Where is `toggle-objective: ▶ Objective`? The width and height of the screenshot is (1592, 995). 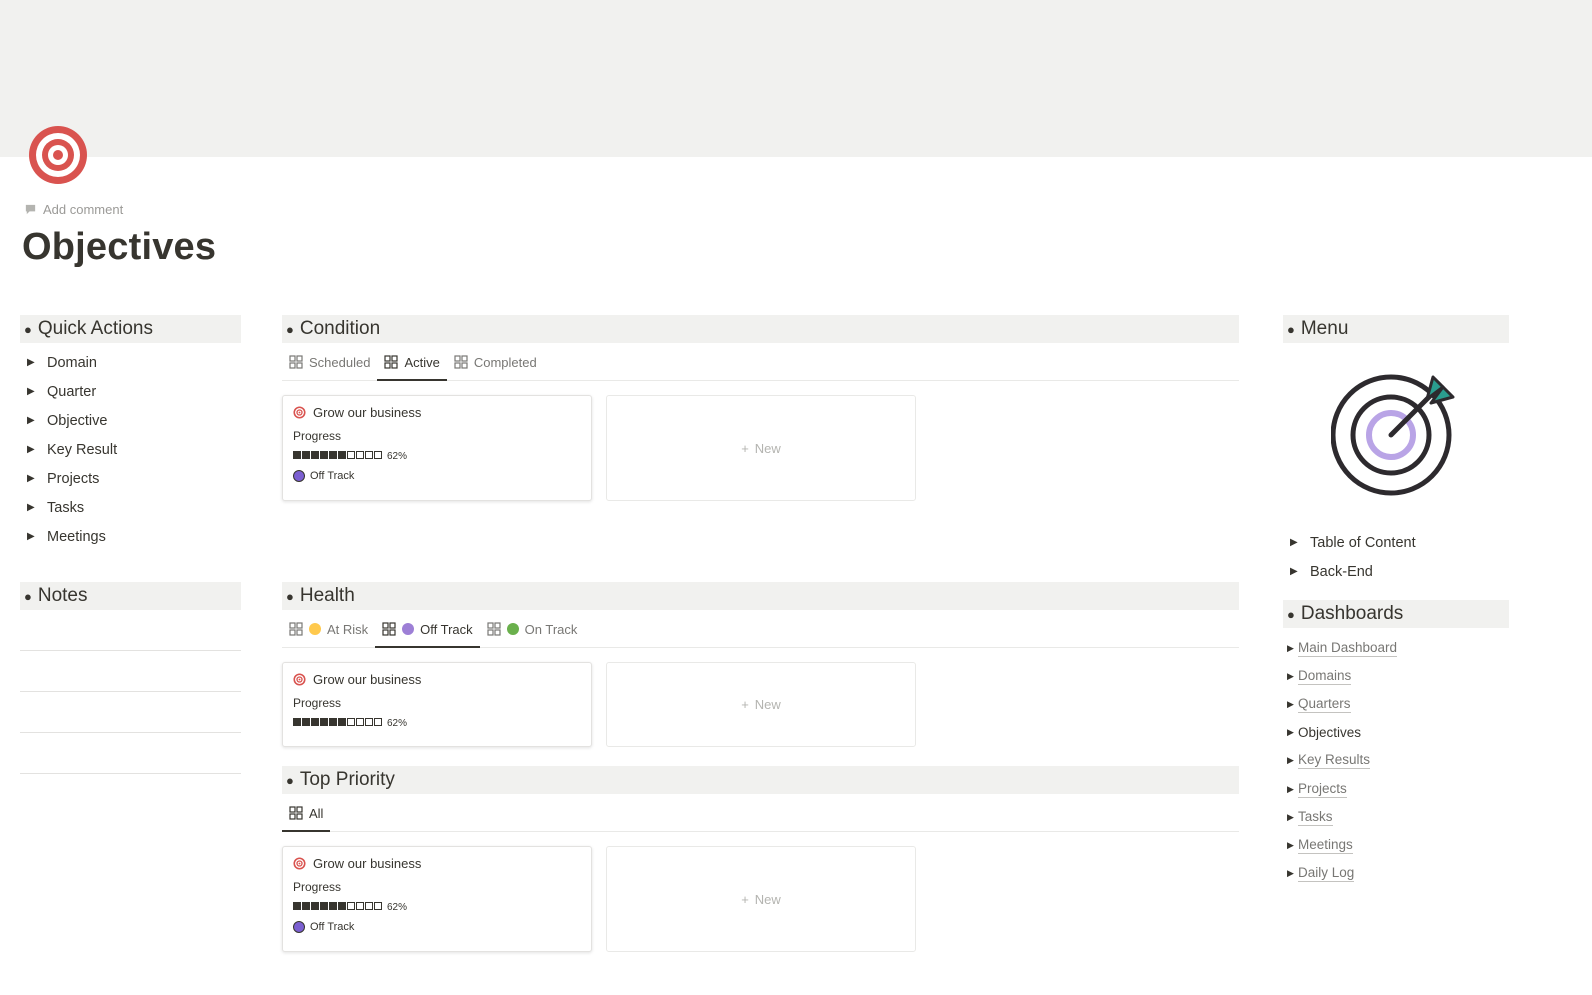 toggle-objective: ▶ Objective is located at coordinates (130, 420).